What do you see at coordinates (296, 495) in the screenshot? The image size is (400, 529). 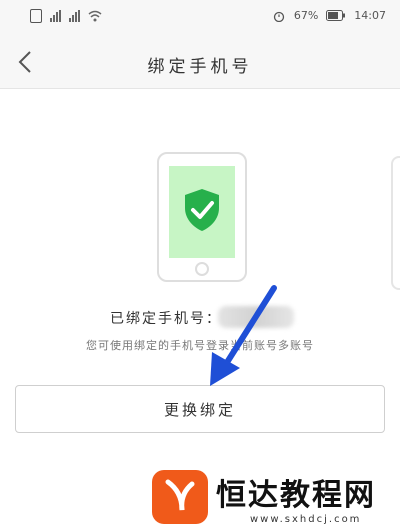 I see `brand-name: 恒达教程网` at bounding box center [296, 495].